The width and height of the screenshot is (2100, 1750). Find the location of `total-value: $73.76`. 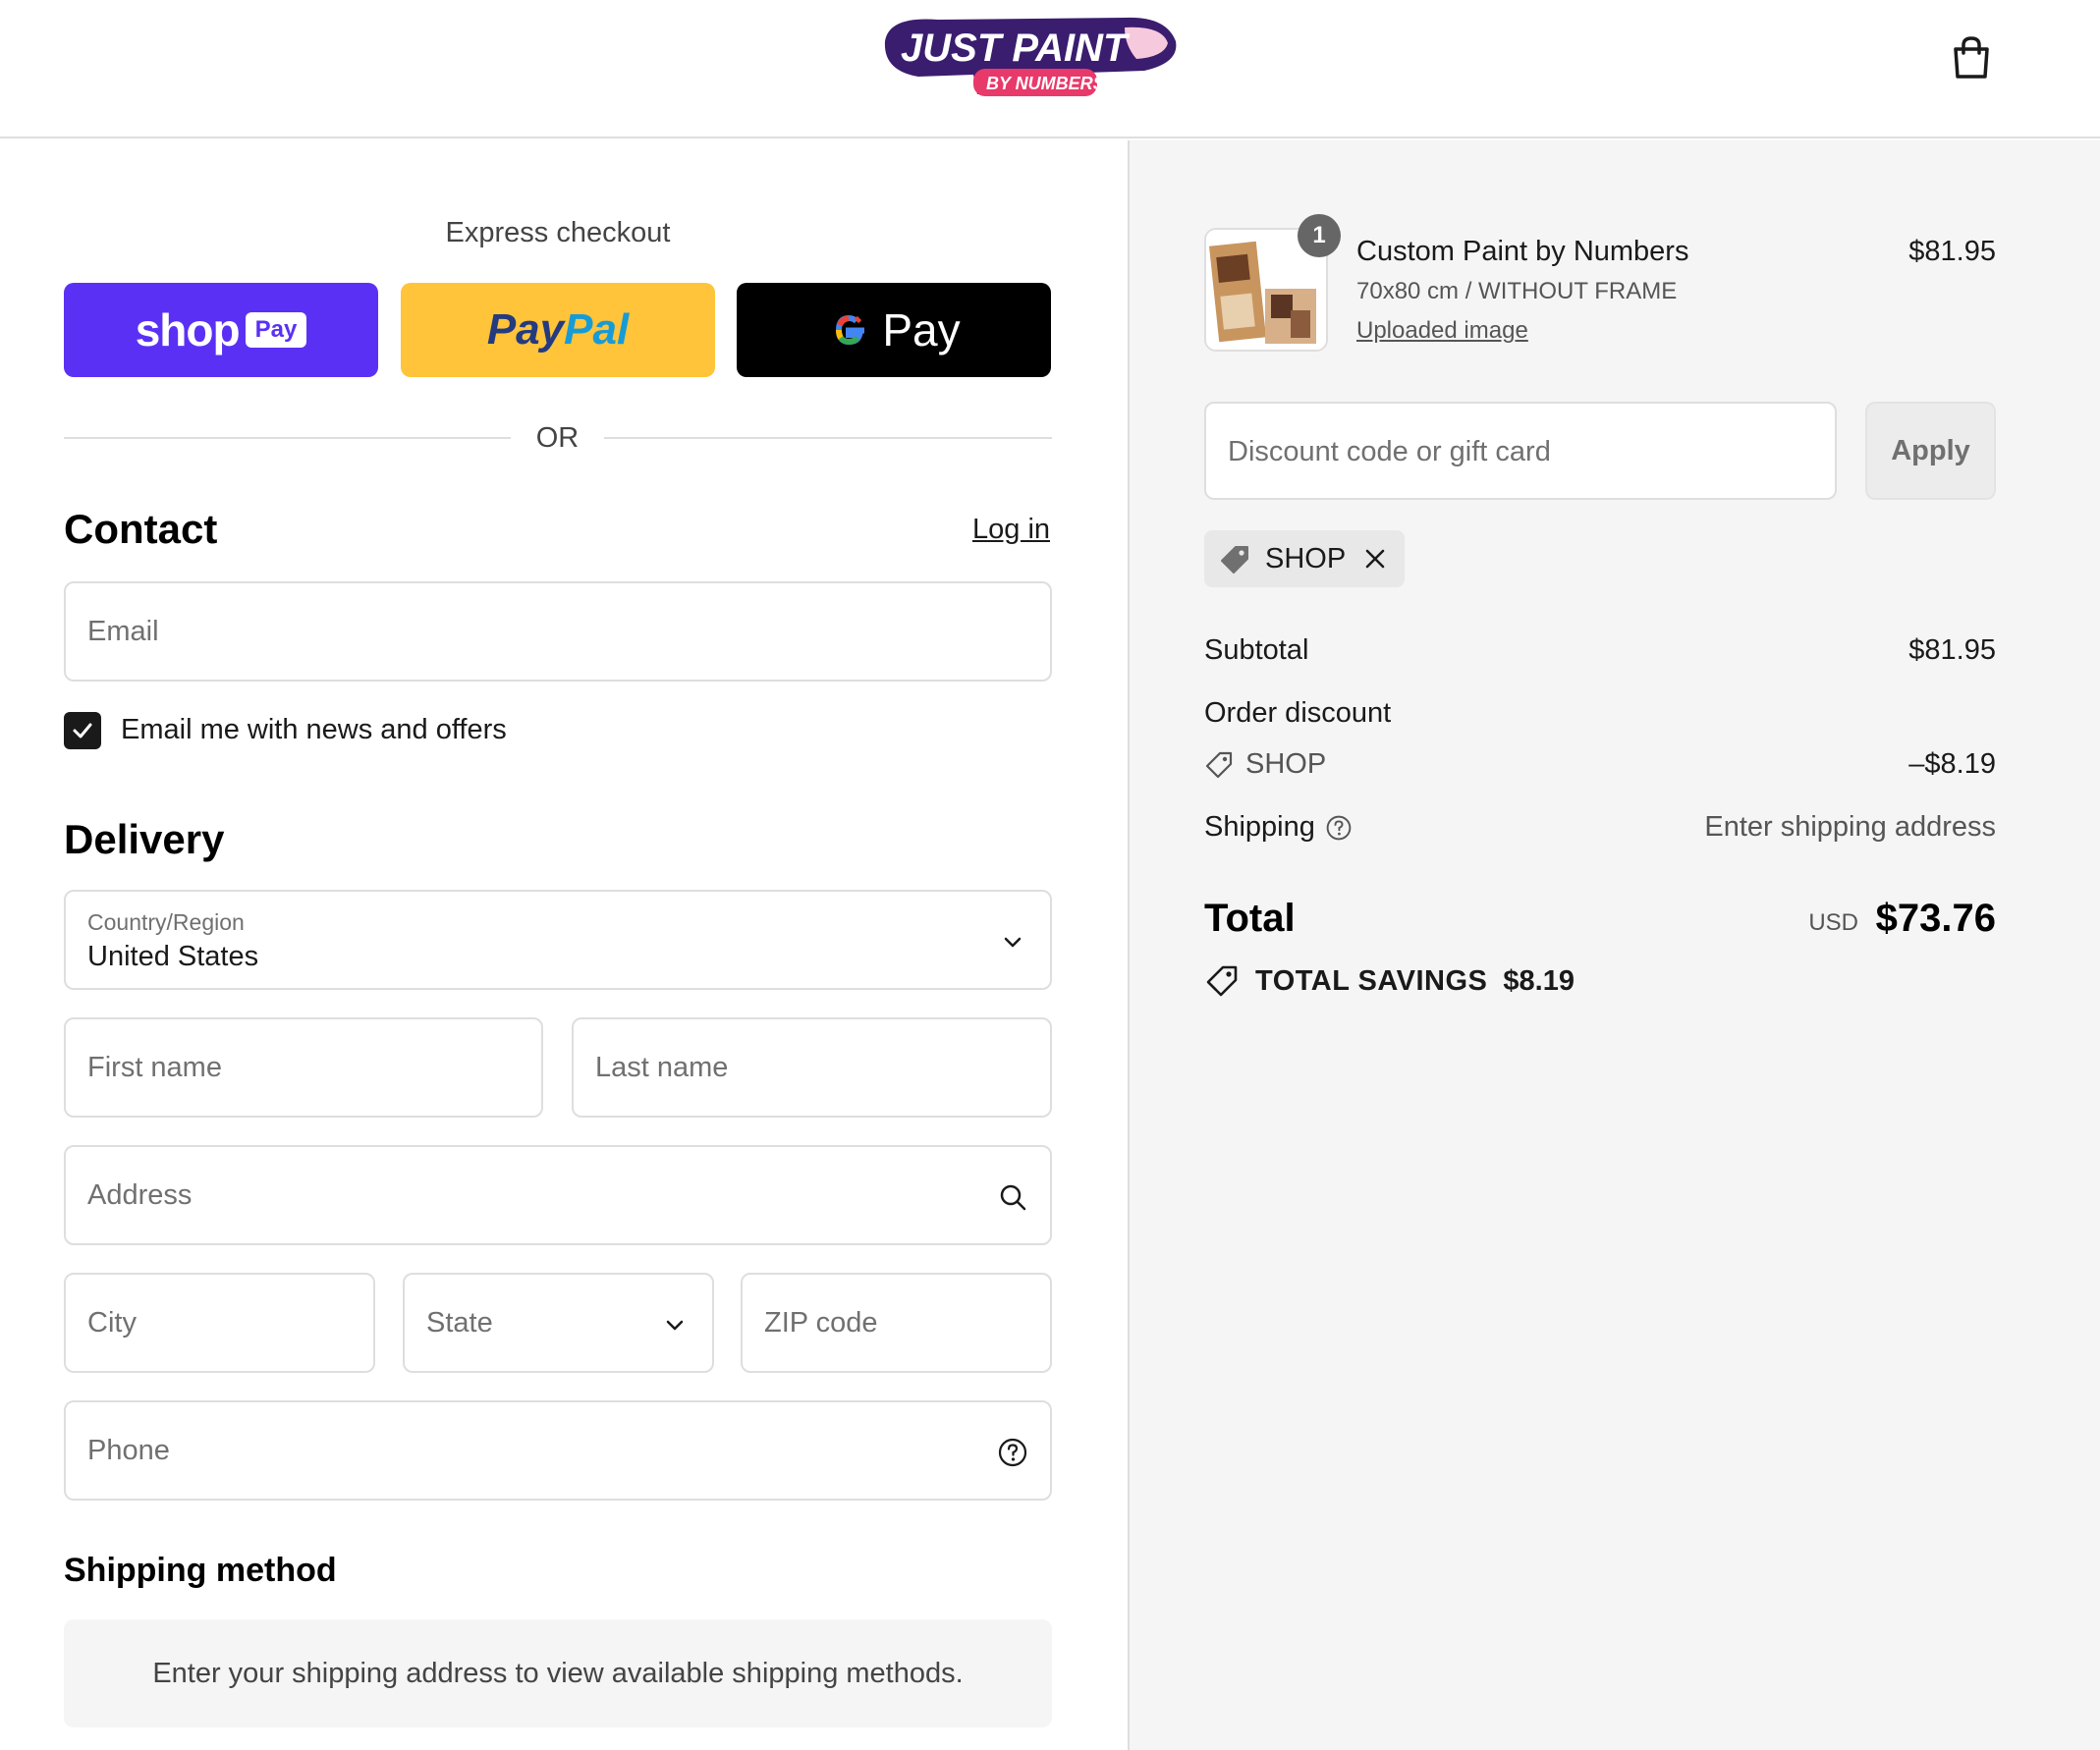

total-value: $73.76 is located at coordinates (1935, 918).